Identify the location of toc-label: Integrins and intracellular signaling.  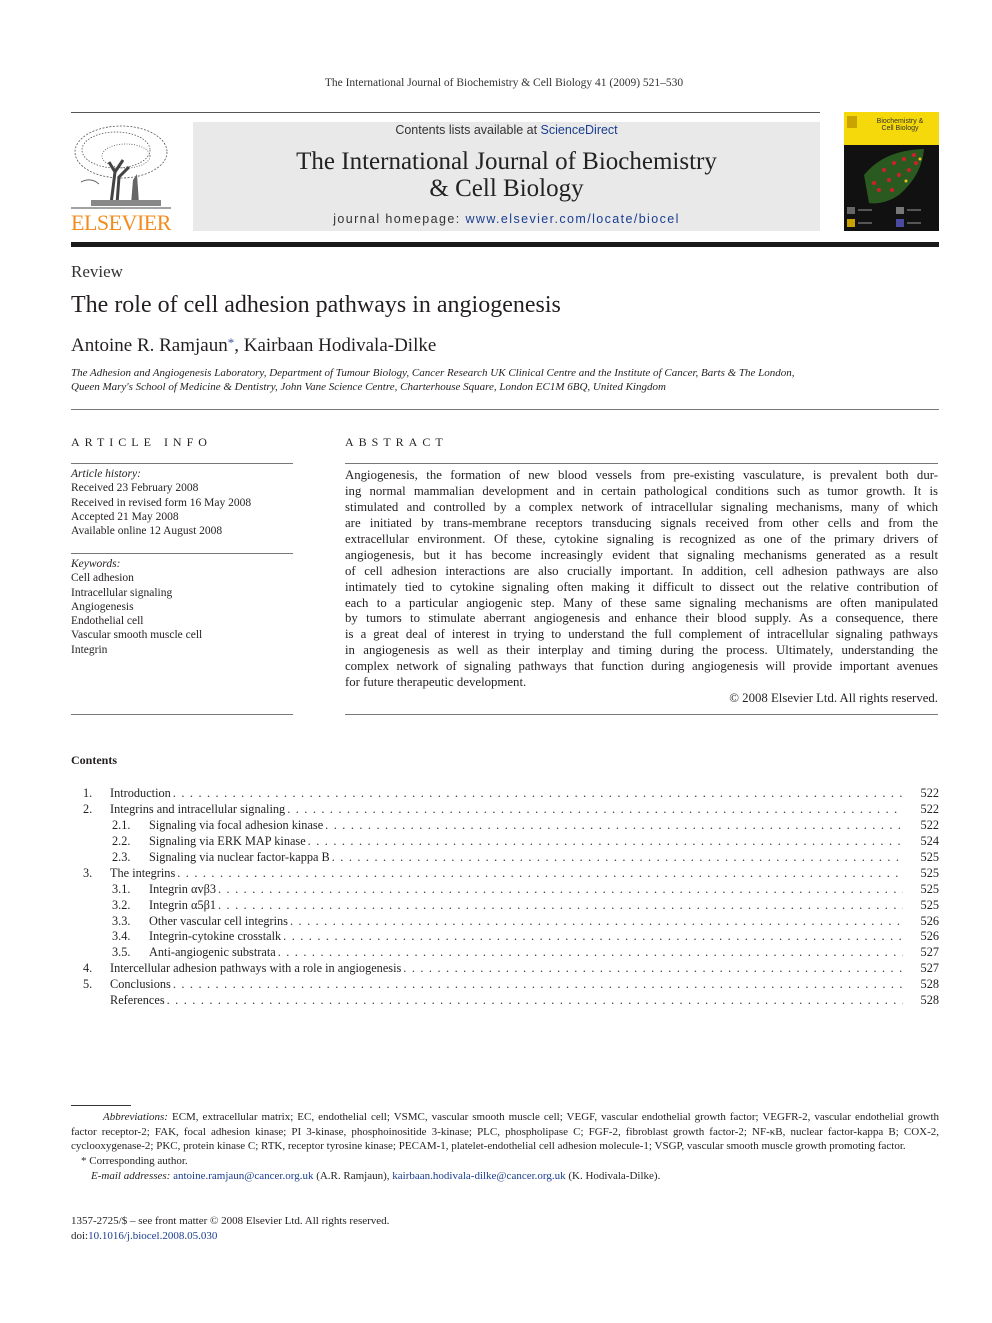
(197, 810).